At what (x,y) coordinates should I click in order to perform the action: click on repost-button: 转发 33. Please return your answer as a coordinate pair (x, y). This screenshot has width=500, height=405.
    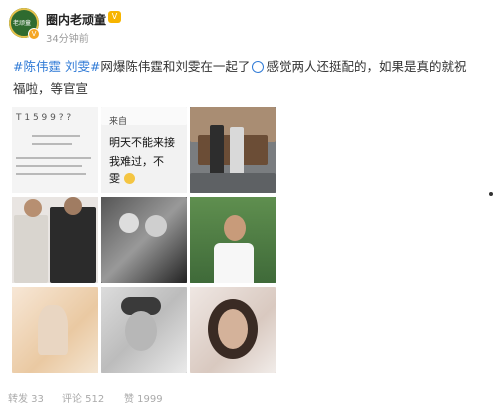
    Looking at the image, I should click on (26, 397).